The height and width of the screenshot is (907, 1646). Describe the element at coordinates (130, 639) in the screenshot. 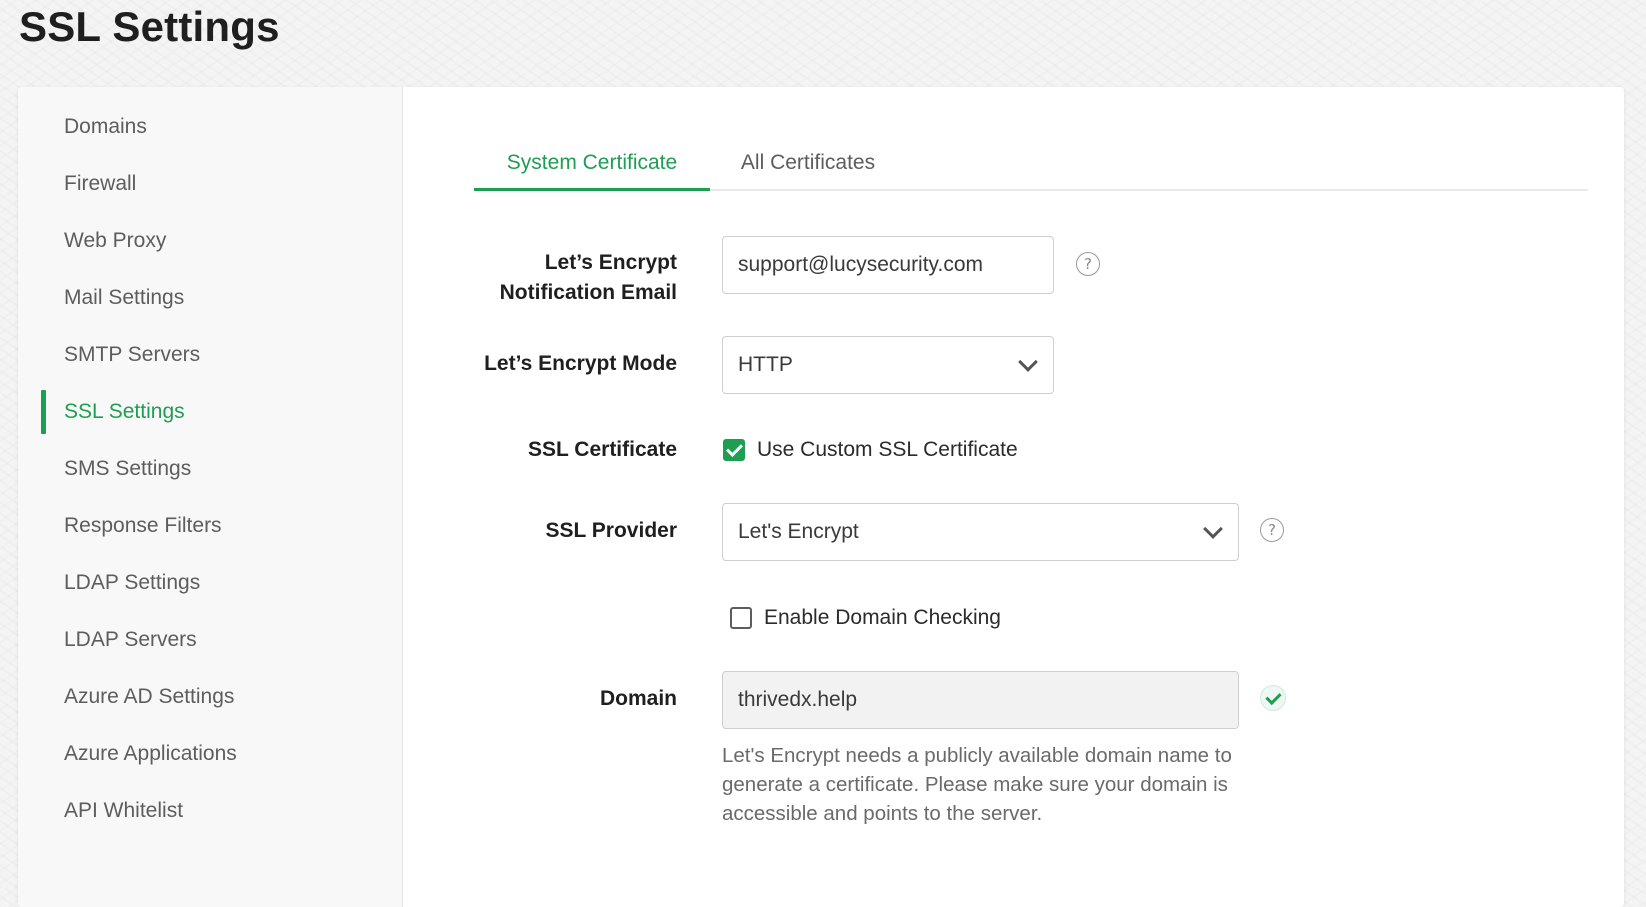

I see `sidebar-item-label: LDAP Servers` at that location.